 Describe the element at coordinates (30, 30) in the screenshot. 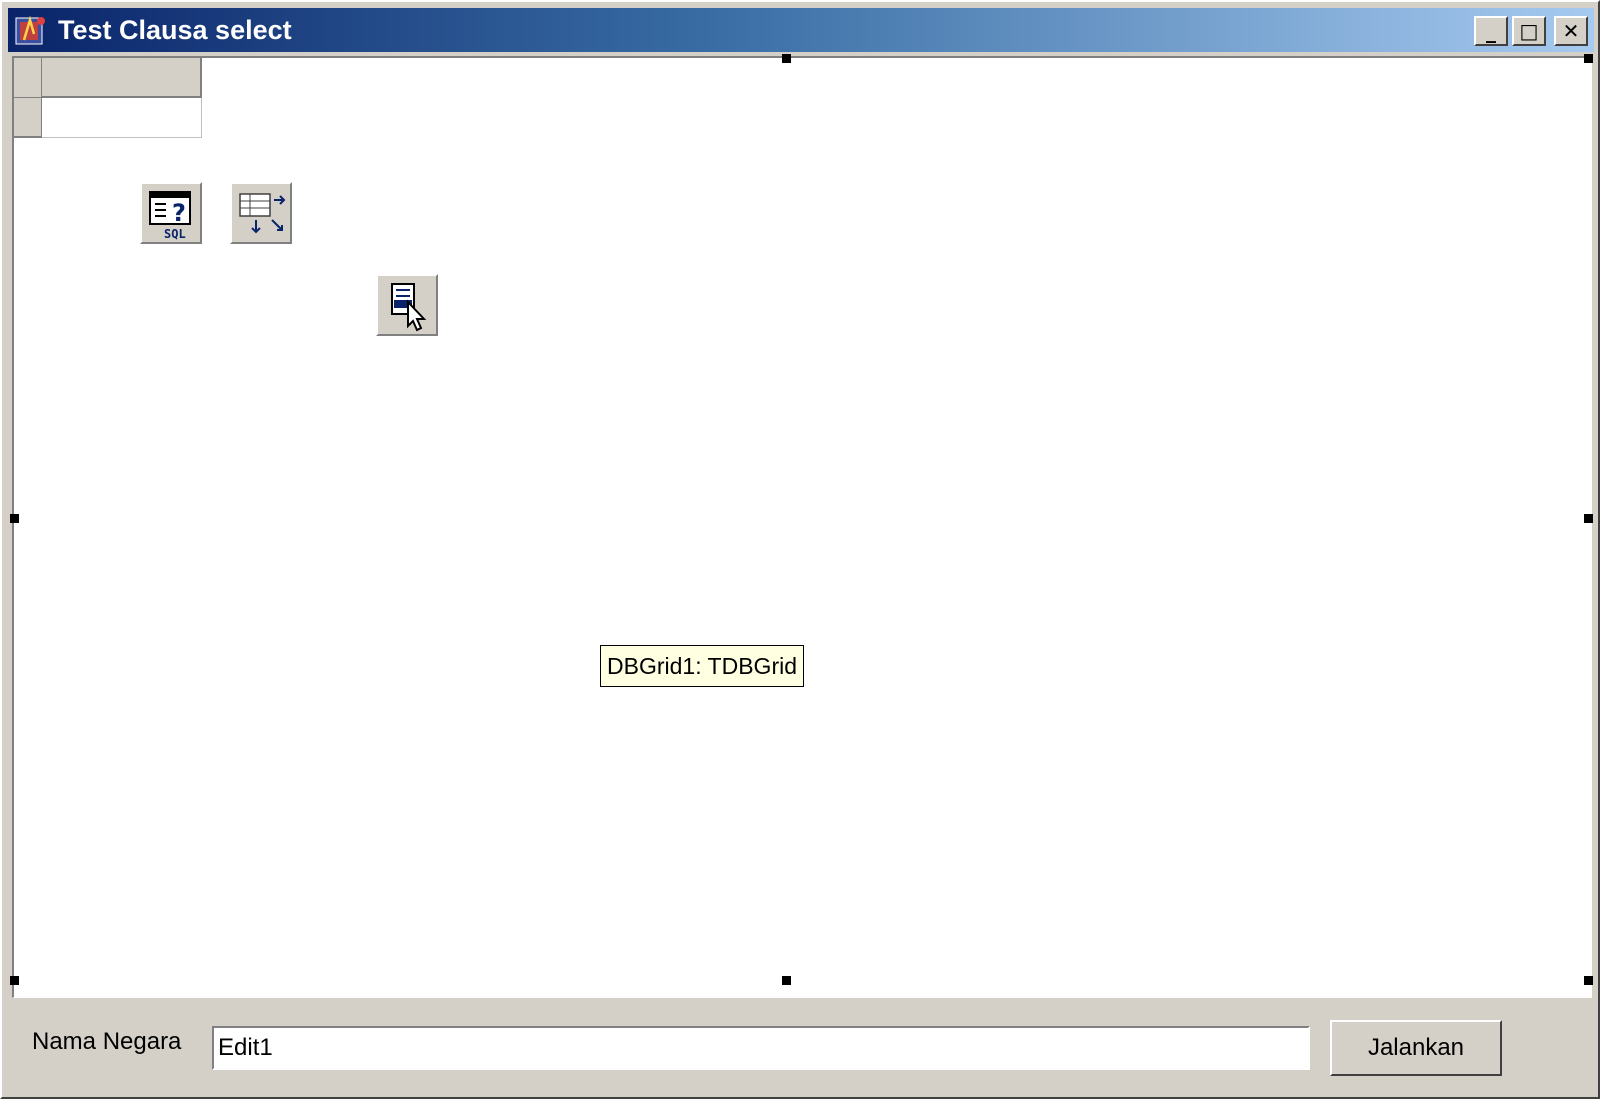

I see `delphi-app-icon` at that location.